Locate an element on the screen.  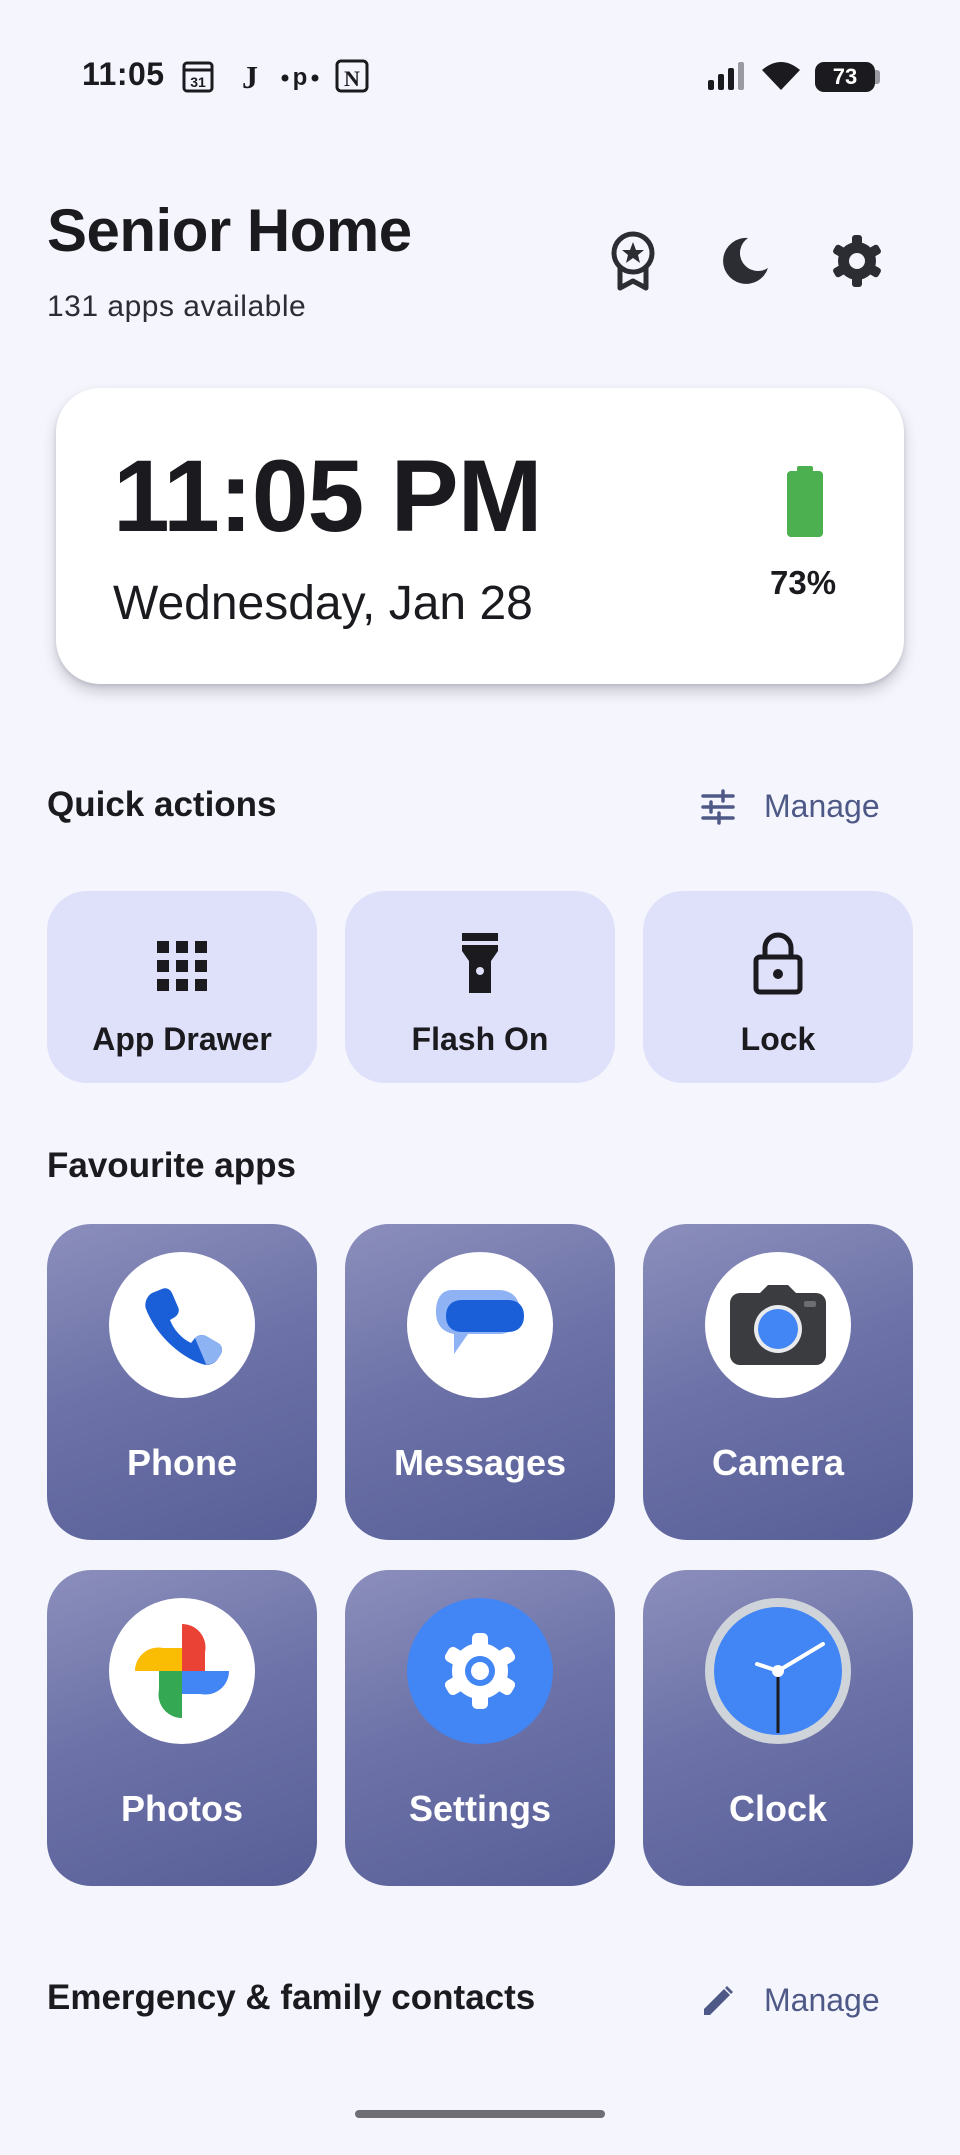
battery-percent: 73% is located at coordinates (803, 582).